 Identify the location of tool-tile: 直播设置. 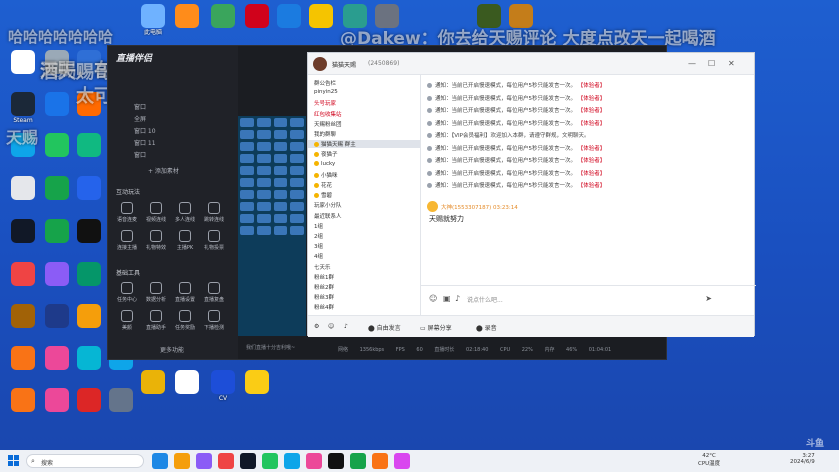
(185, 292).